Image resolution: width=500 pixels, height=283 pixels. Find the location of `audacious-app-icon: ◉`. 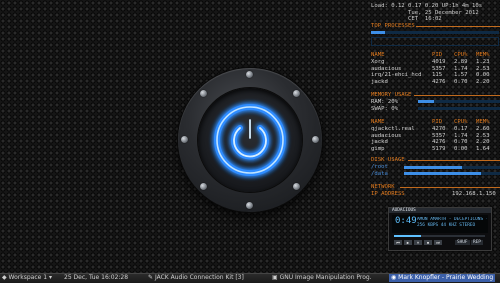

audacious-app-icon: ◉ is located at coordinates (394, 277).